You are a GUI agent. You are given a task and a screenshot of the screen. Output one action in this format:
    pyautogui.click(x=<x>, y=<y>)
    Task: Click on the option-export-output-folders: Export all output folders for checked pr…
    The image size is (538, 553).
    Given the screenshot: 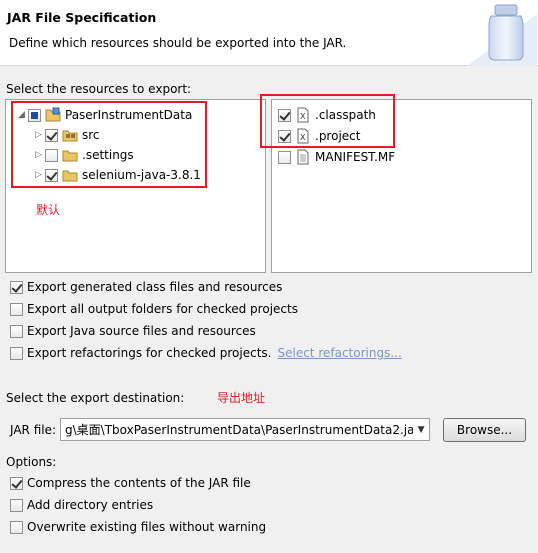 What is the action you would take?
    pyautogui.click(x=154, y=309)
    